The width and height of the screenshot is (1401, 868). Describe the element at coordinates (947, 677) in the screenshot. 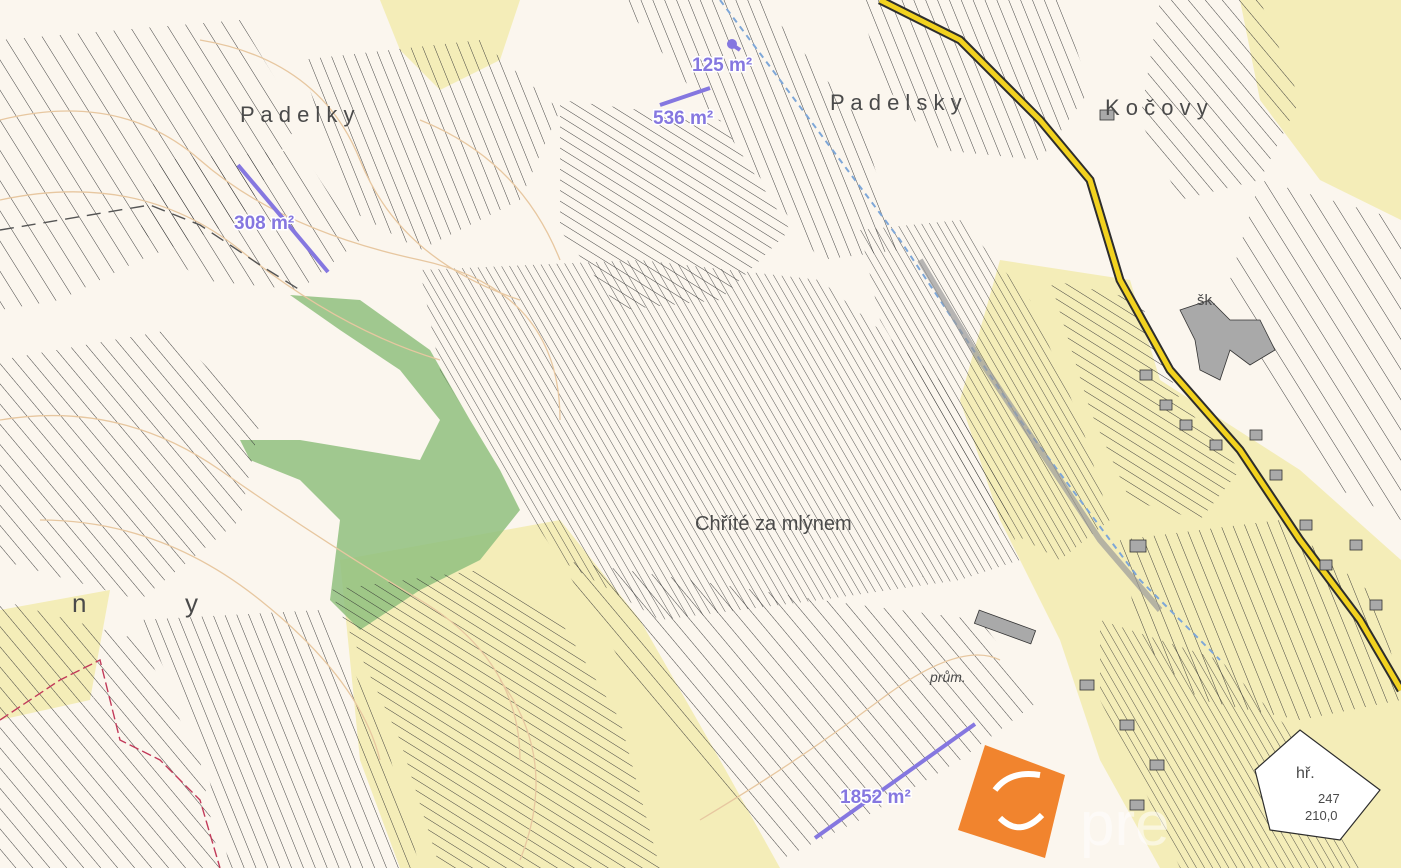

I see `label-industry: prům.` at that location.